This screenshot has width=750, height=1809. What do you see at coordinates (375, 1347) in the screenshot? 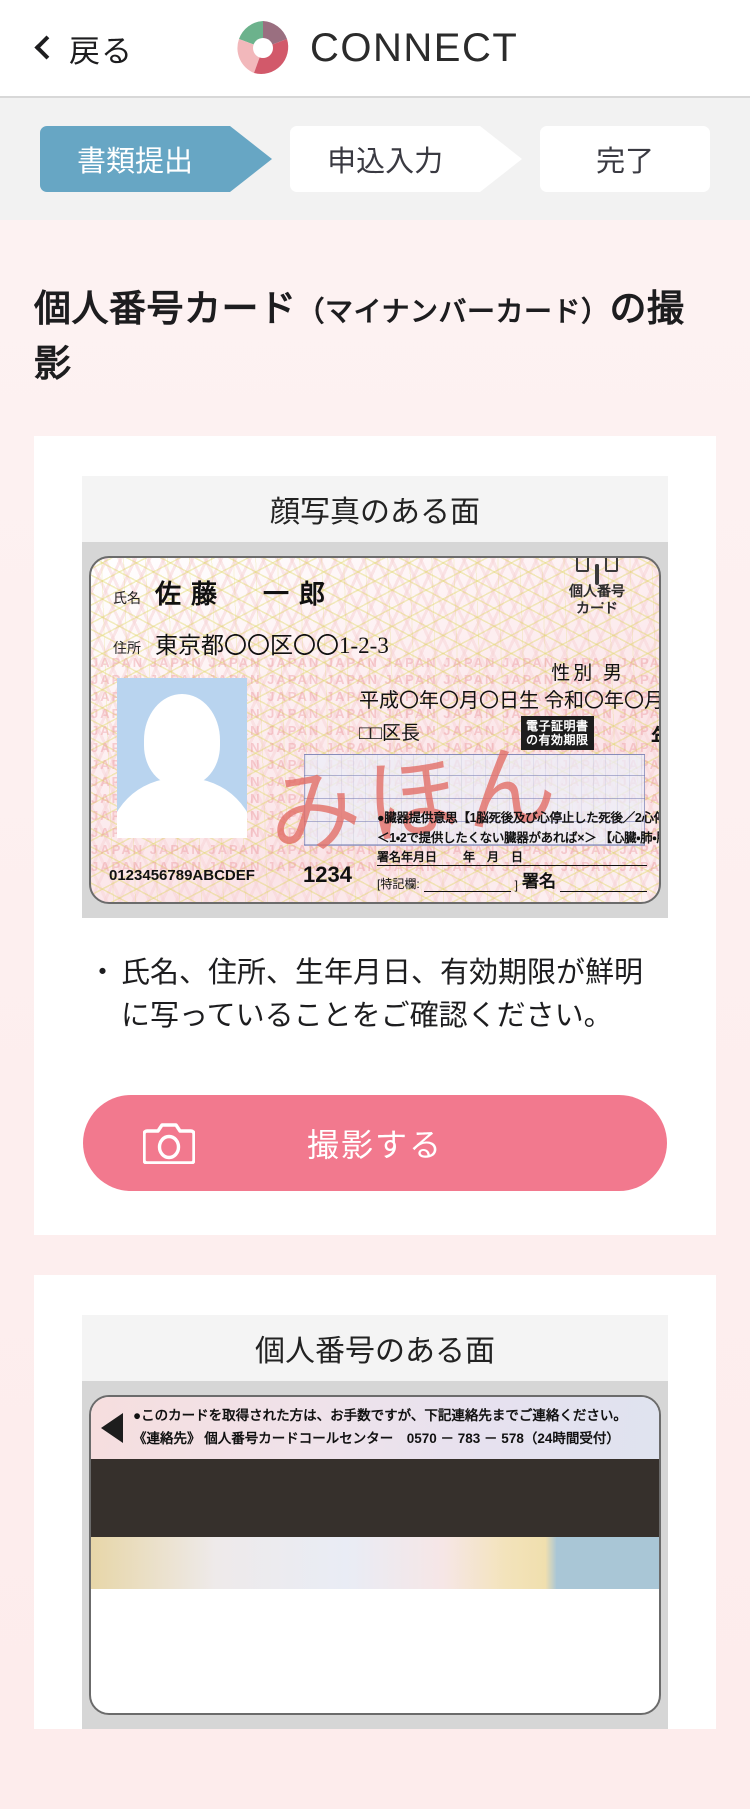
I see `back-side-heading: 個人番号のある面` at bounding box center [375, 1347].